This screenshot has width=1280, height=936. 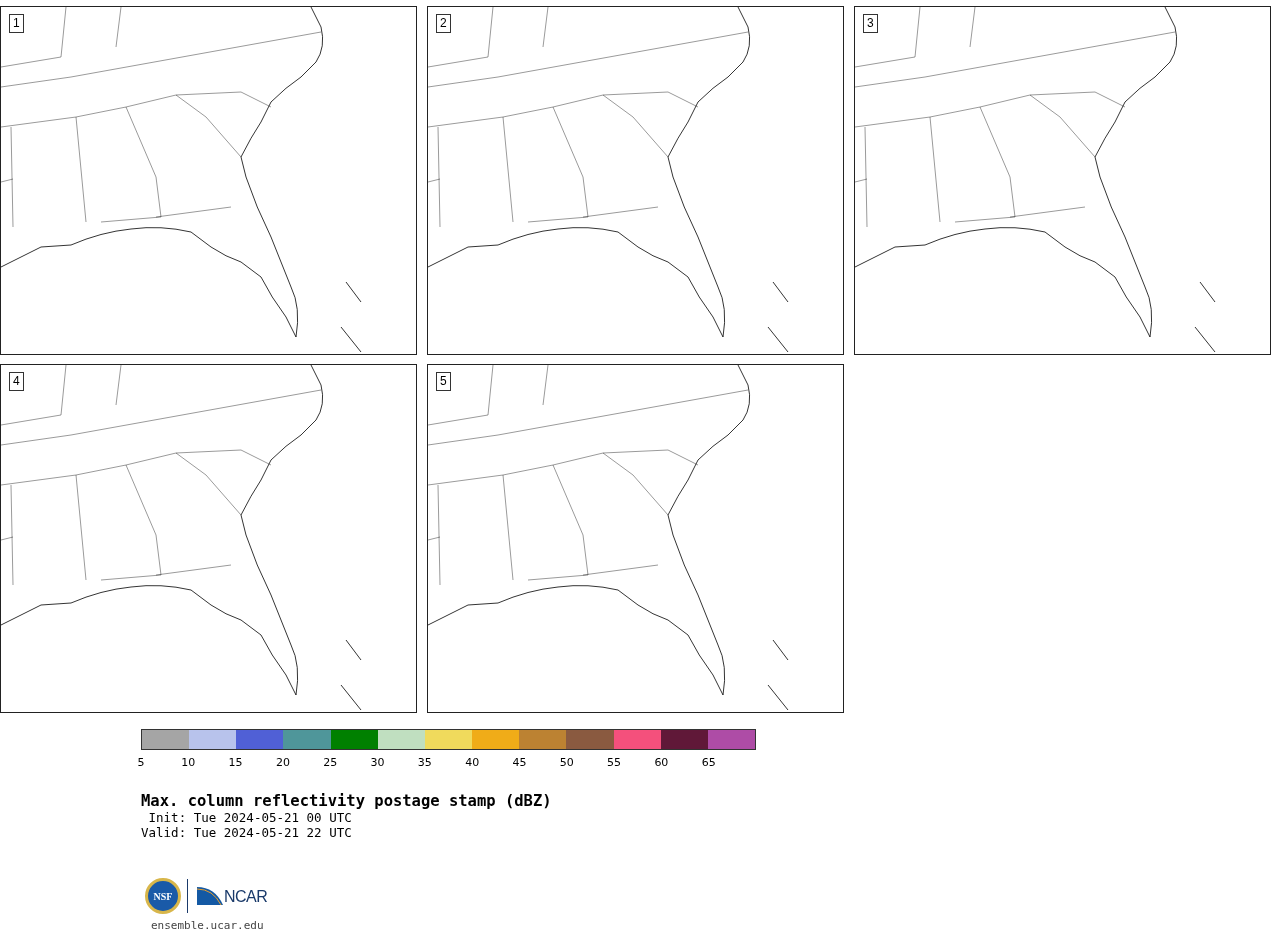 I want to click on panel-number: 2, so click(x=443, y=23).